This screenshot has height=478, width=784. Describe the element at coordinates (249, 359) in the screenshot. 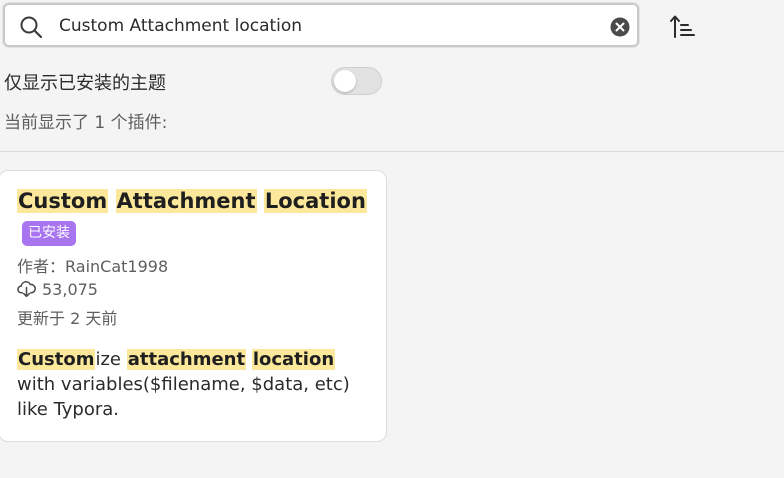

I see `desc-text` at that location.